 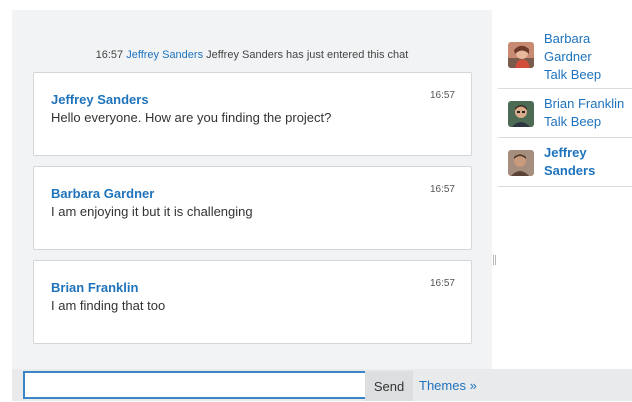 I want to click on user-name: Sanders, so click(x=569, y=171).